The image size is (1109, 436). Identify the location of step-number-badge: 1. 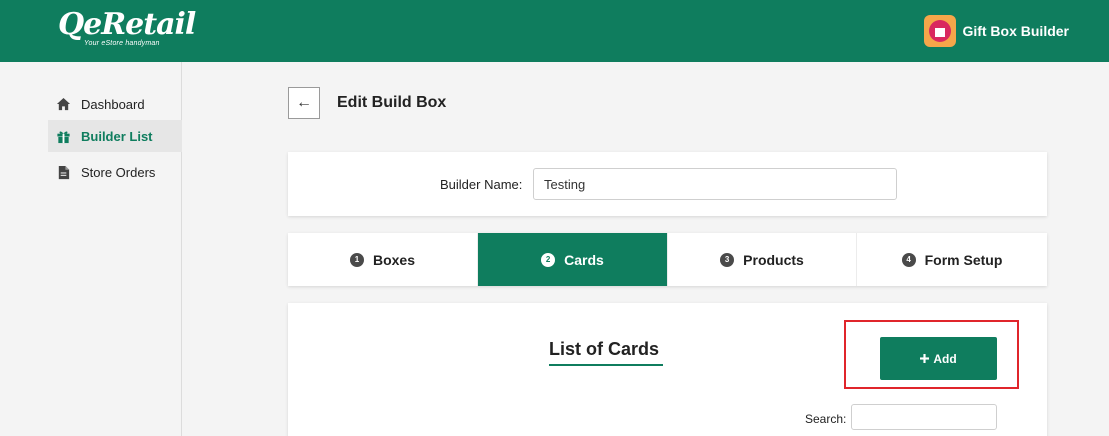
(356, 259).